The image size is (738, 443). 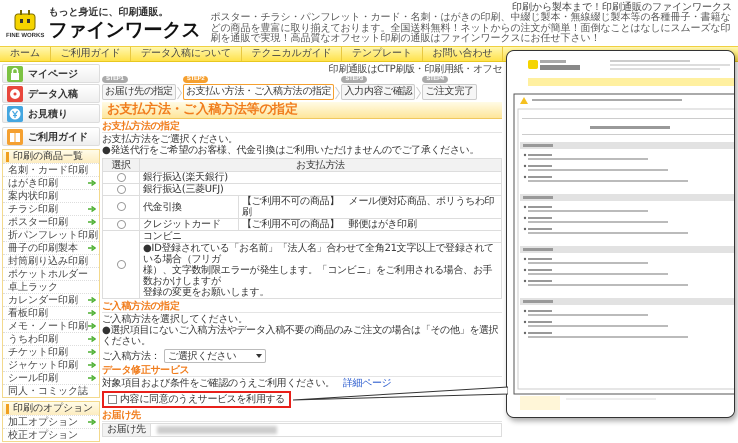 What do you see at coordinates (51, 434) in the screenshot?
I see `sidebar-item: 校正オプション` at bounding box center [51, 434].